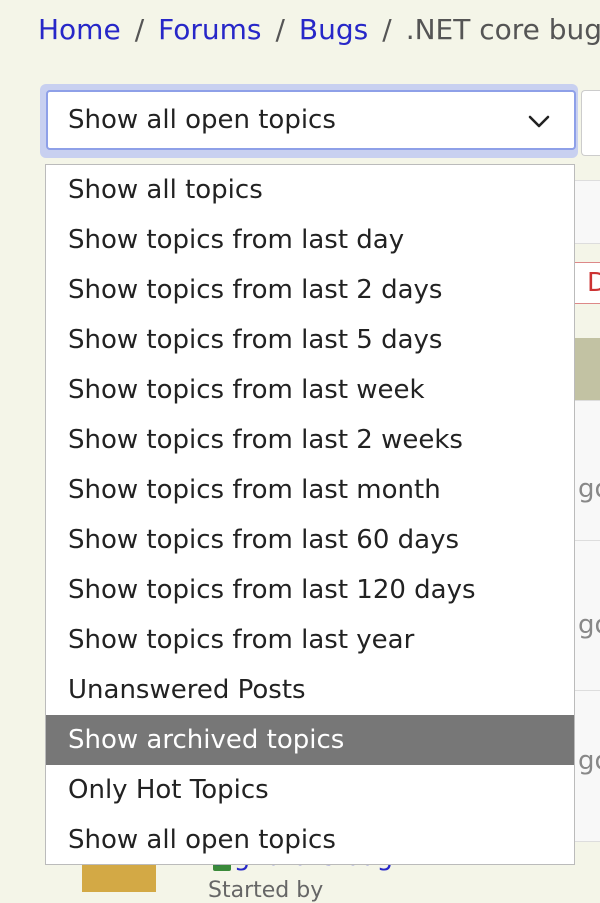  Describe the element at coordinates (310, 590) in the screenshot. I see `dropdown-option-last-120-days: Show topics from last 120 days` at that location.